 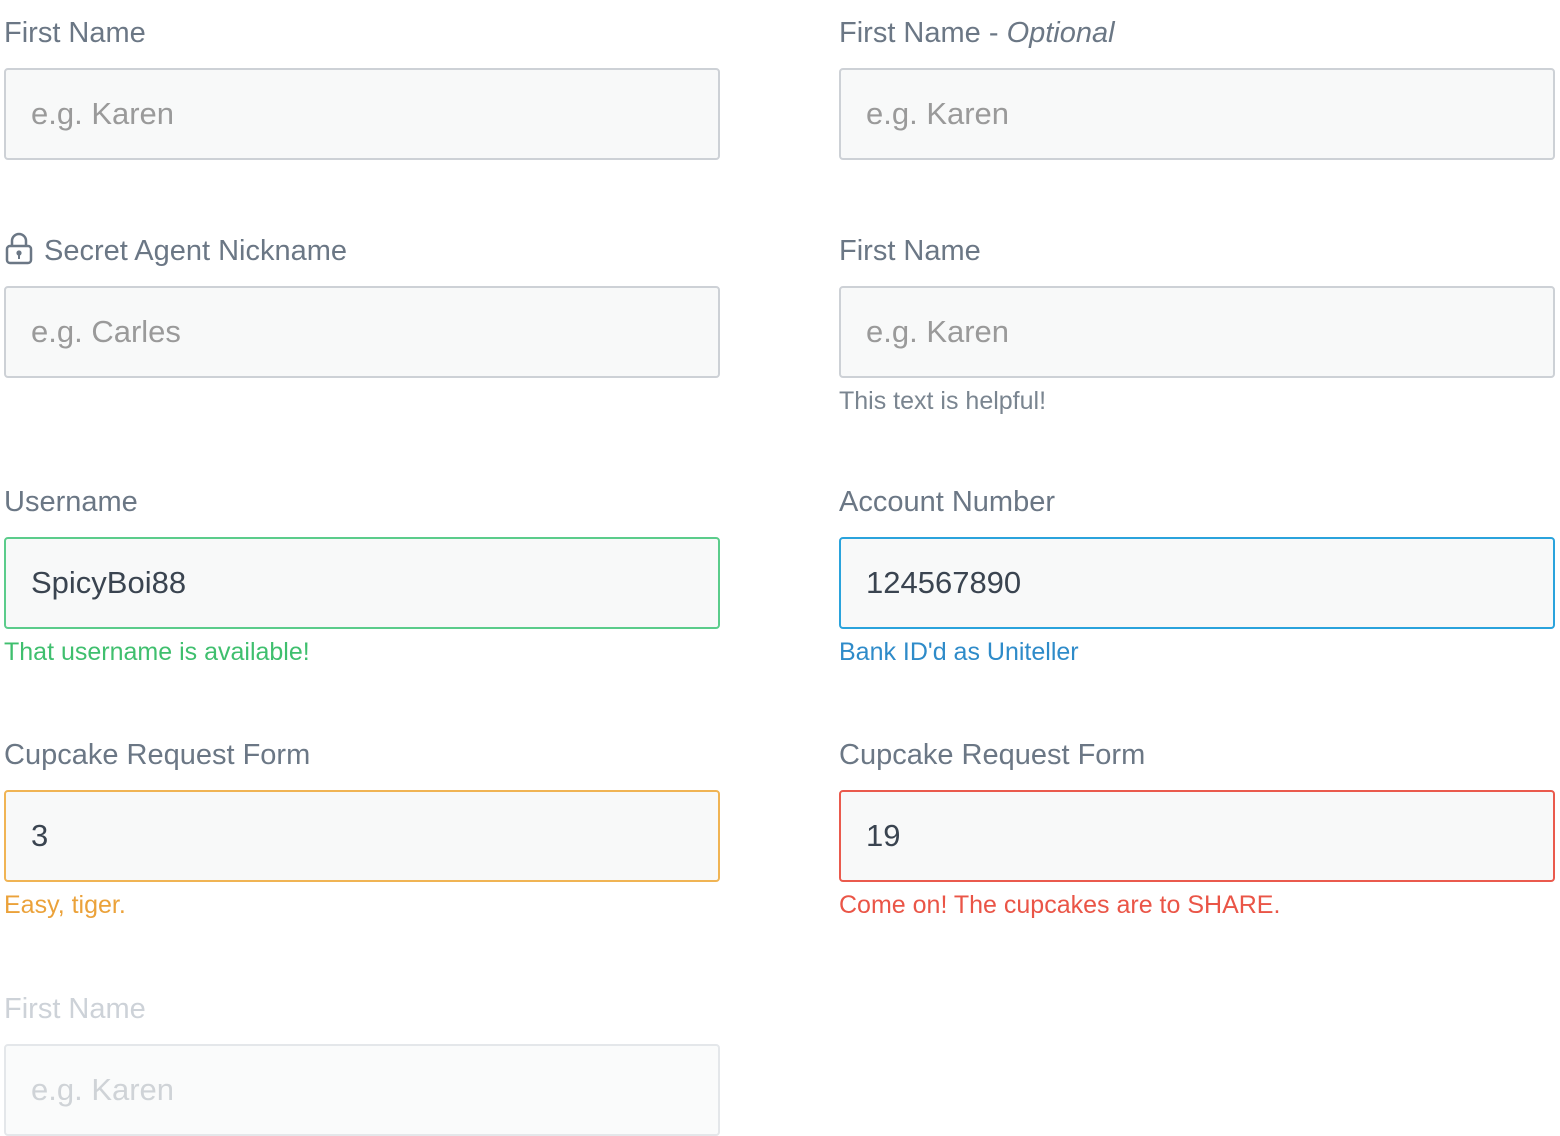 What do you see at coordinates (1197, 332) in the screenshot?
I see `first-name-help-input: e.g. Karen` at bounding box center [1197, 332].